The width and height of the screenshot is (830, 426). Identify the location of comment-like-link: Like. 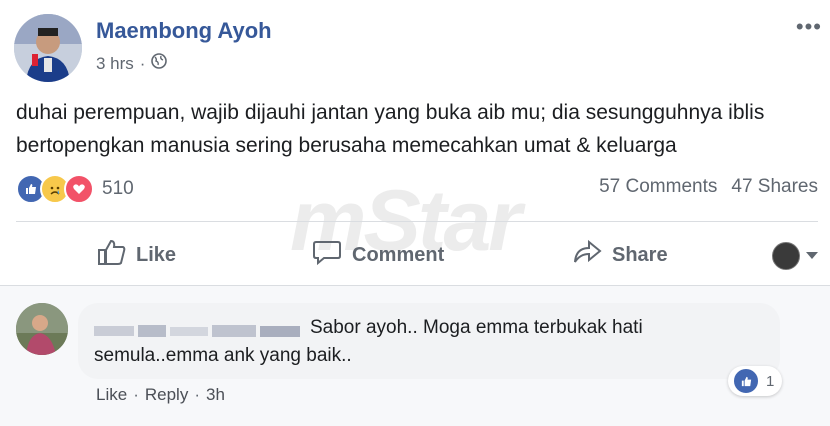
(111, 395).